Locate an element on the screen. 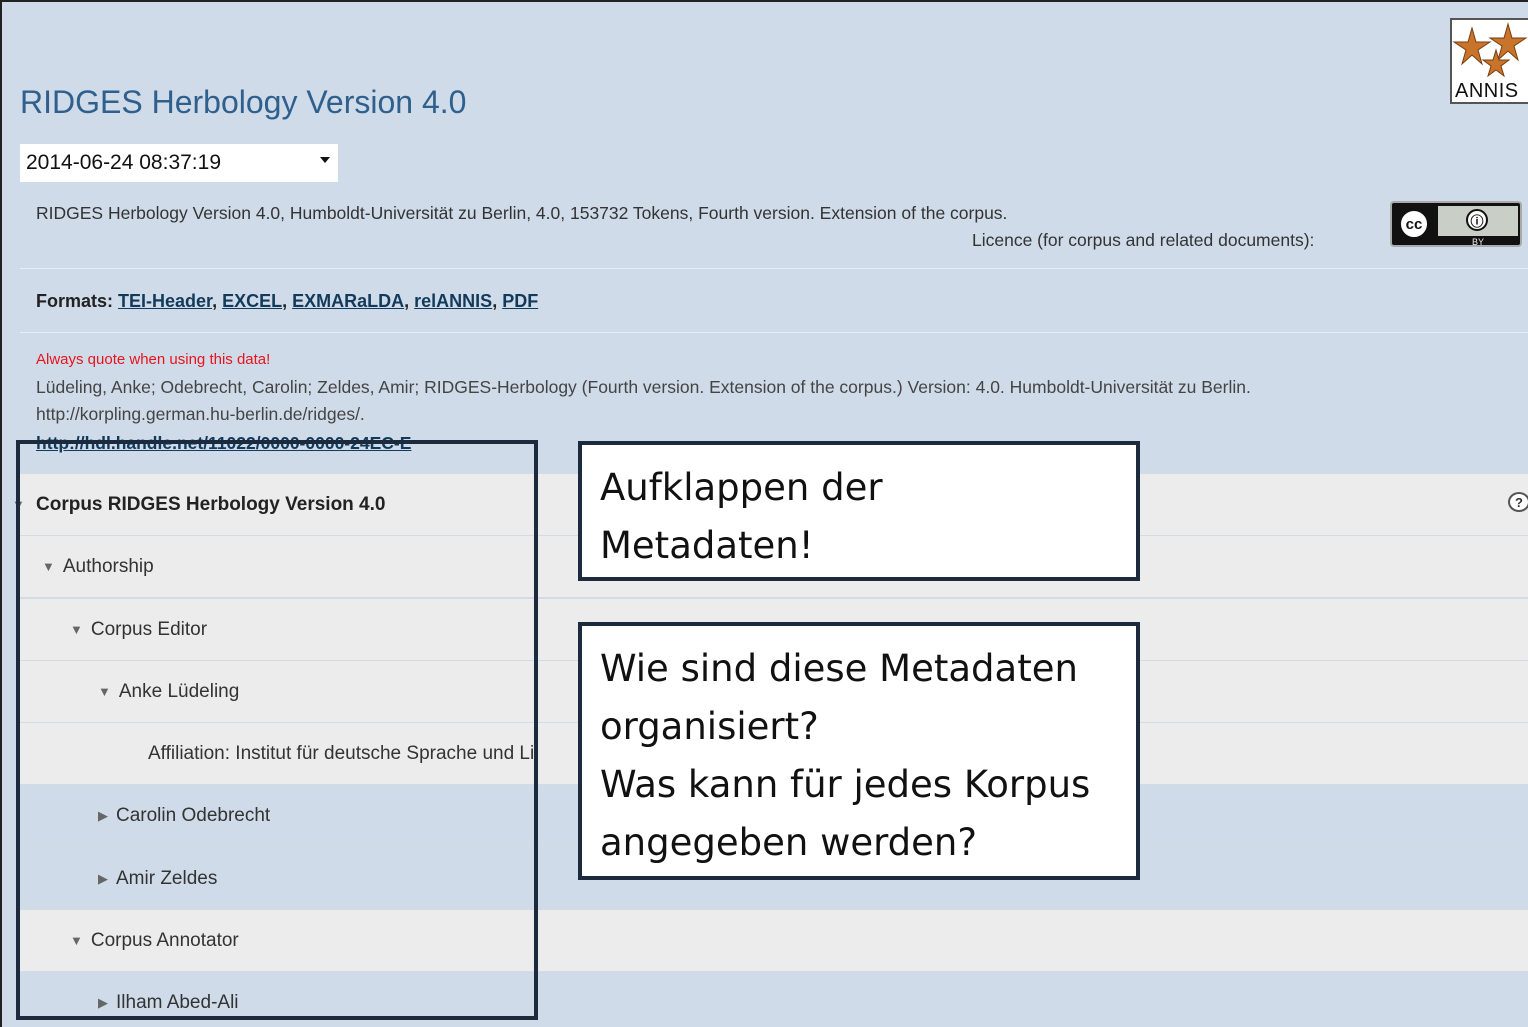 The image size is (1528, 1027). format-link-tei-header: TEI-Header is located at coordinates (165, 301).